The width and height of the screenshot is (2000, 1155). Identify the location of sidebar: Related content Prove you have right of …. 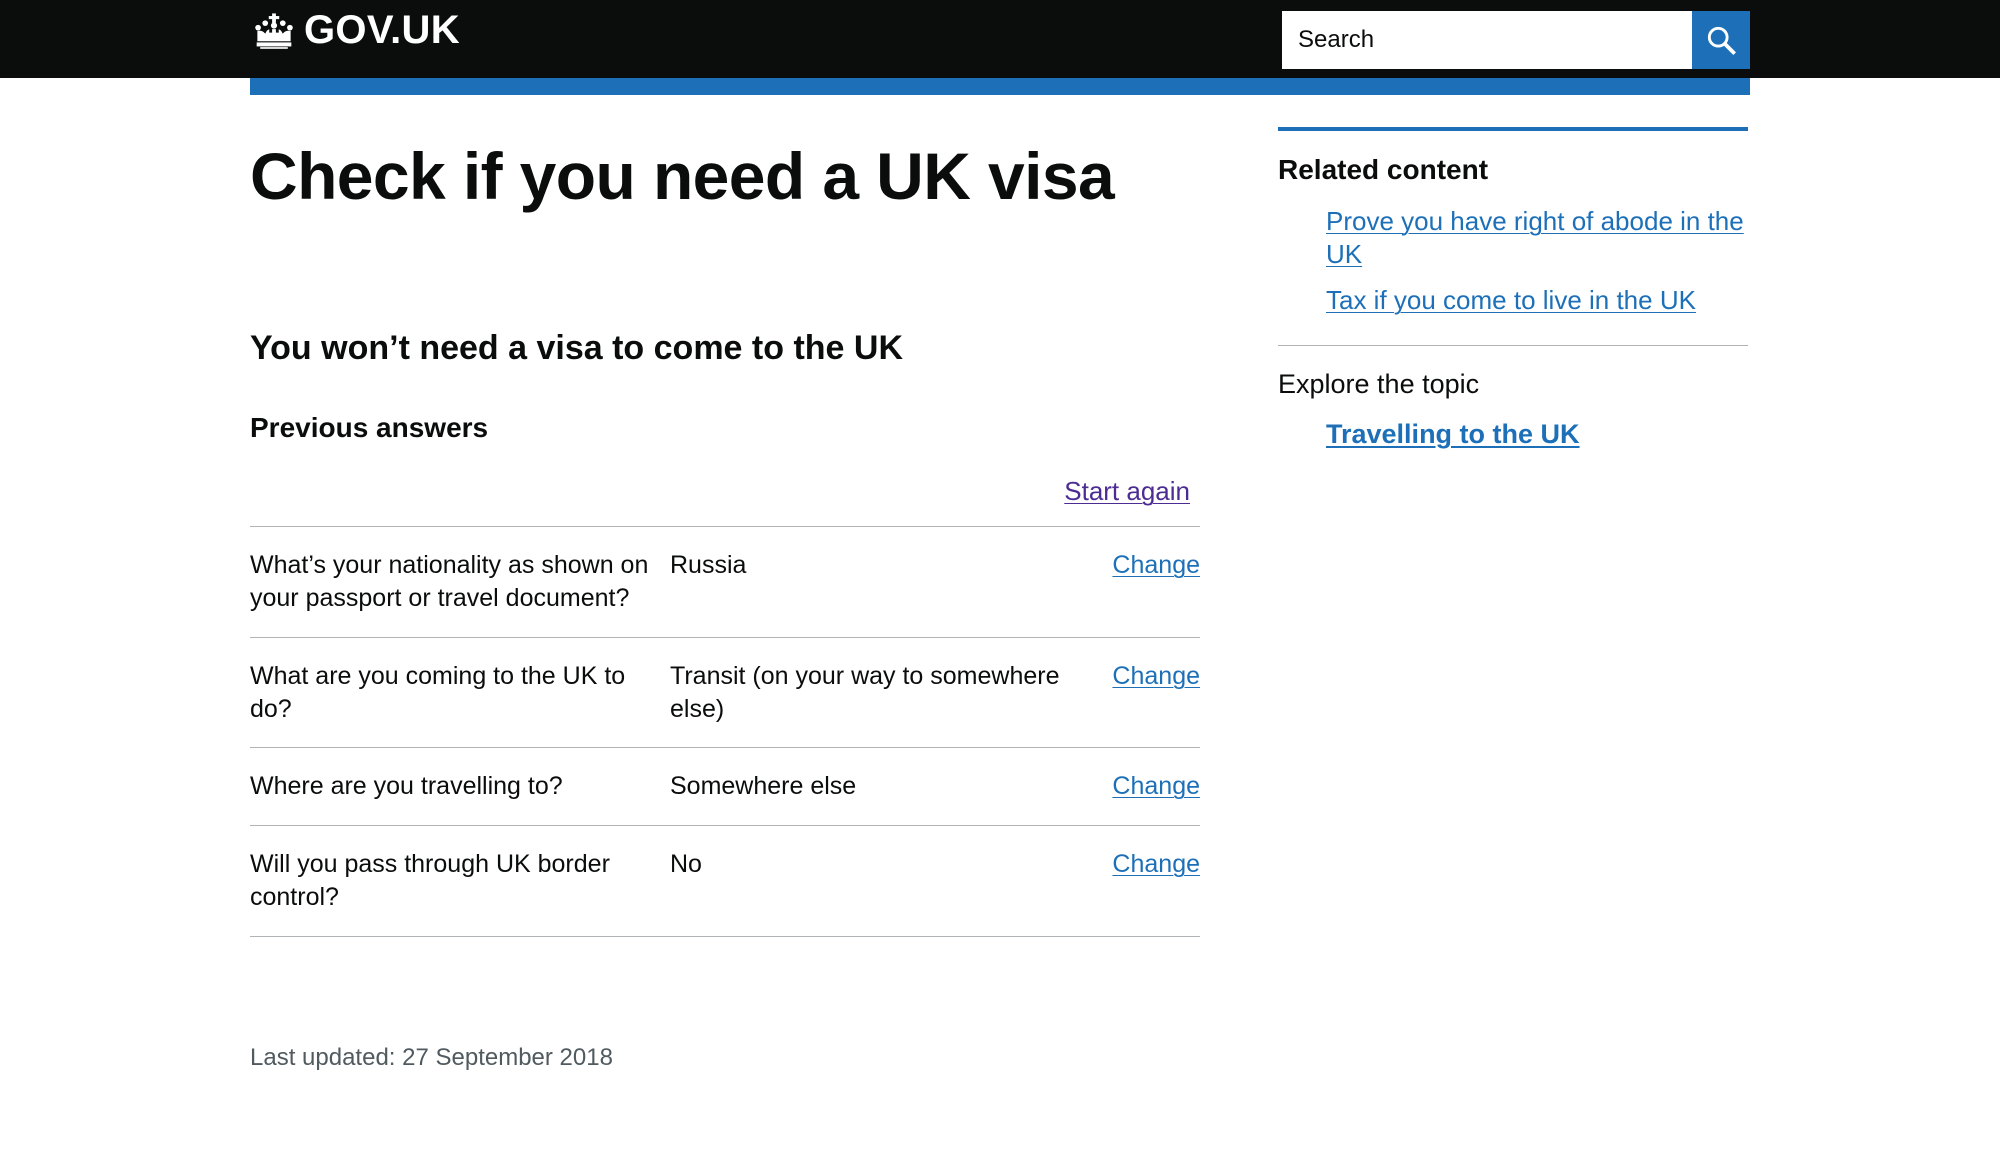
(1513, 295).